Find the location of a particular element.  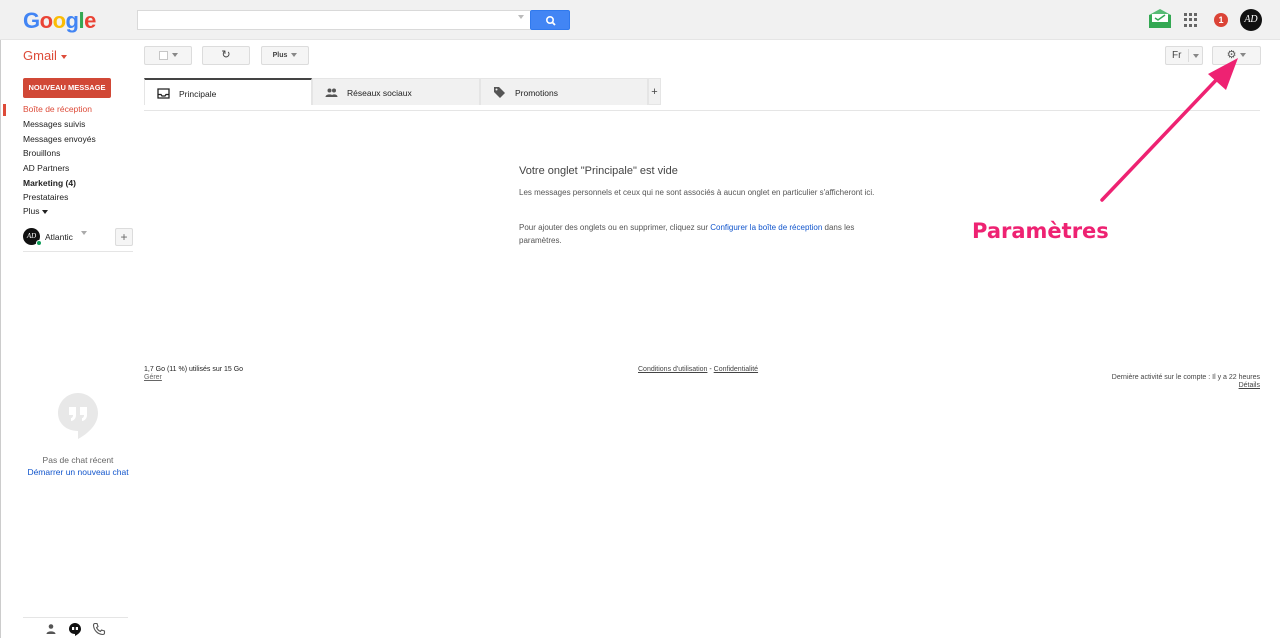

tab: Principale is located at coordinates (228, 91).